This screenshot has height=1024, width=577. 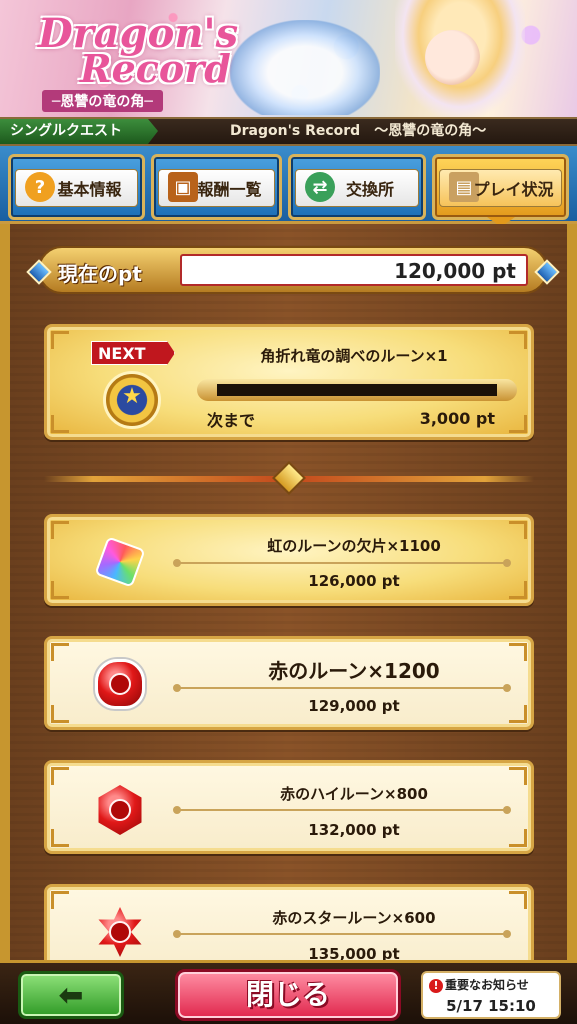 I want to click on next-reward-card: NEXT 角折れ竜の調べのルーン×1 次まで 3,000 pt, so click(x=289, y=382).